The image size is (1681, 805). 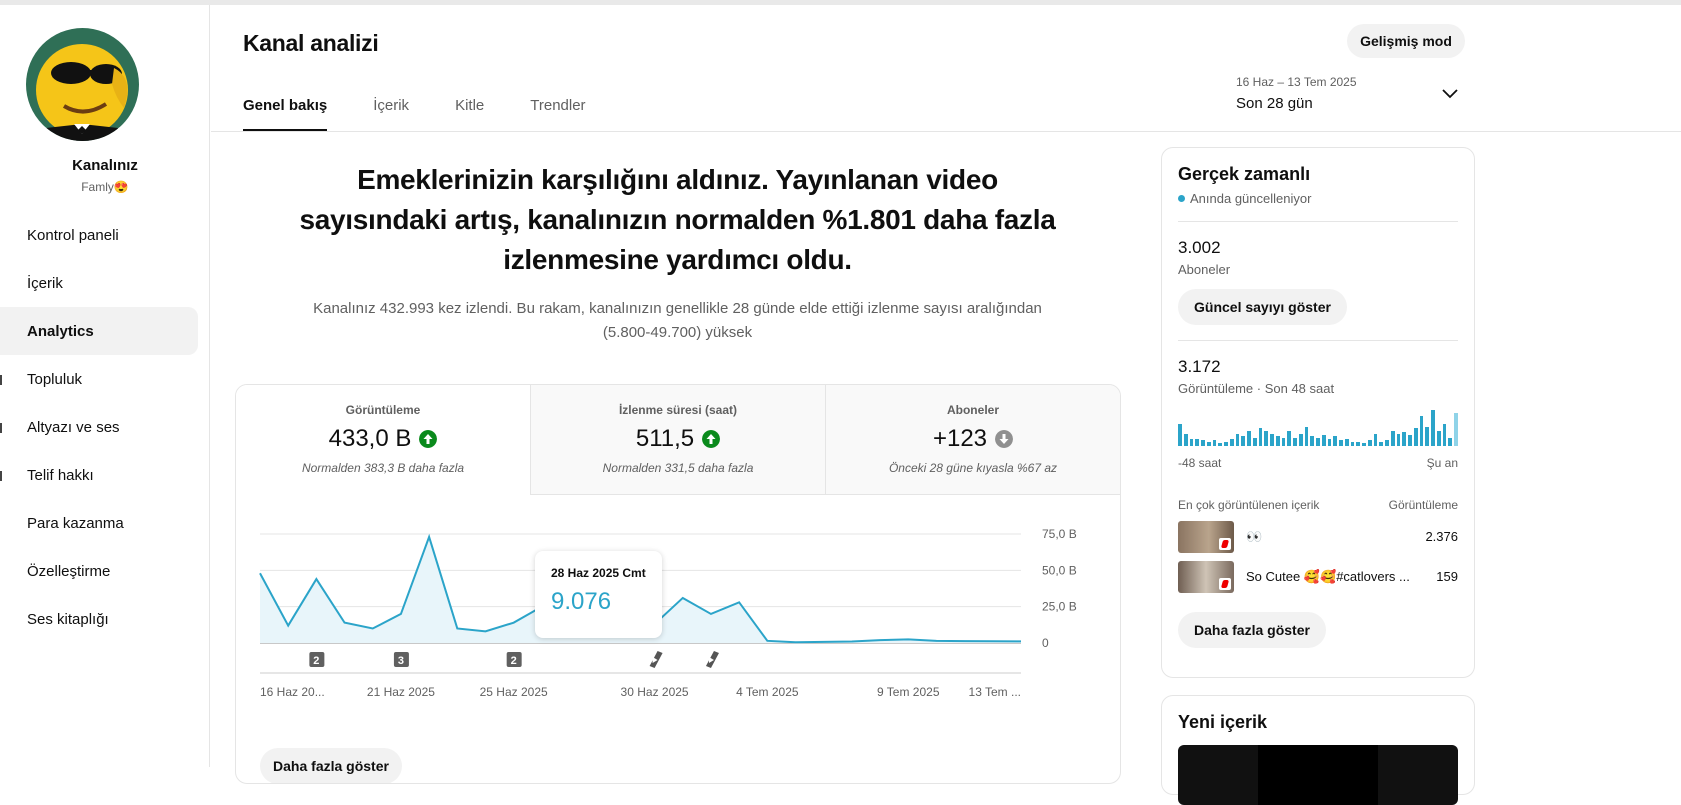 What do you see at coordinates (99, 379) in the screenshot?
I see `sidebar-item-community: Topluluk` at bounding box center [99, 379].